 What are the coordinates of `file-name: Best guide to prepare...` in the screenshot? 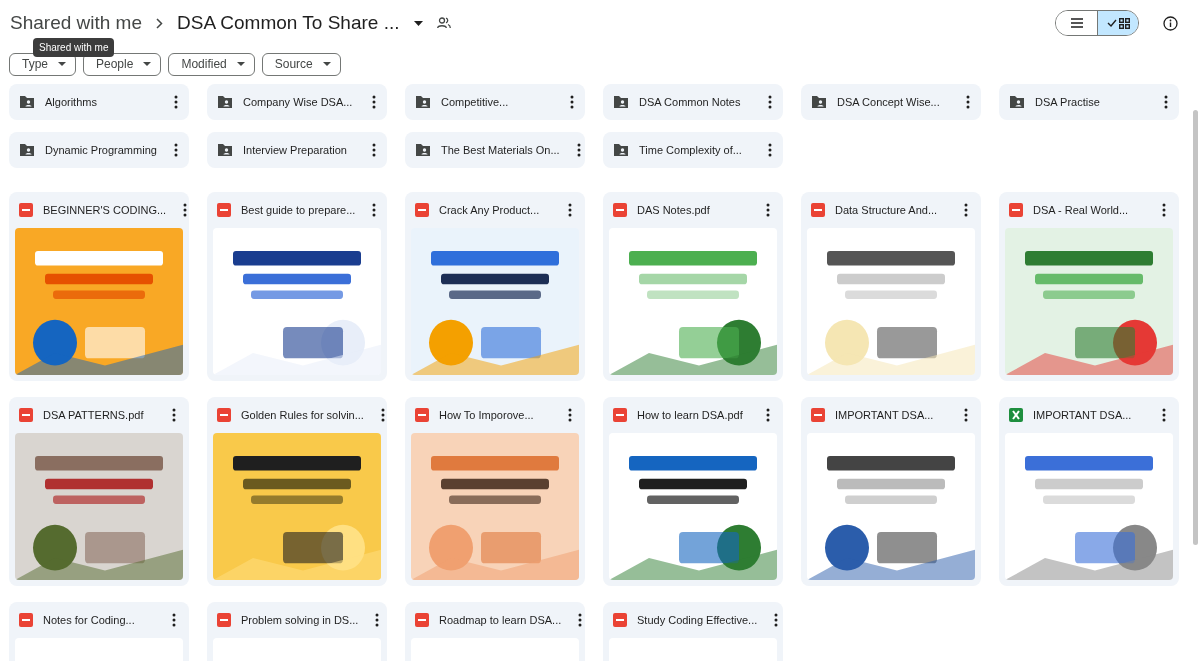 It's located at (298, 210).